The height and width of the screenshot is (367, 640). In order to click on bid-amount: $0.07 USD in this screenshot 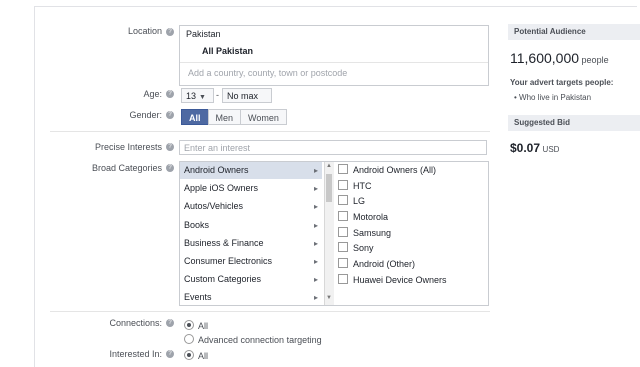, I will do `click(534, 148)`.